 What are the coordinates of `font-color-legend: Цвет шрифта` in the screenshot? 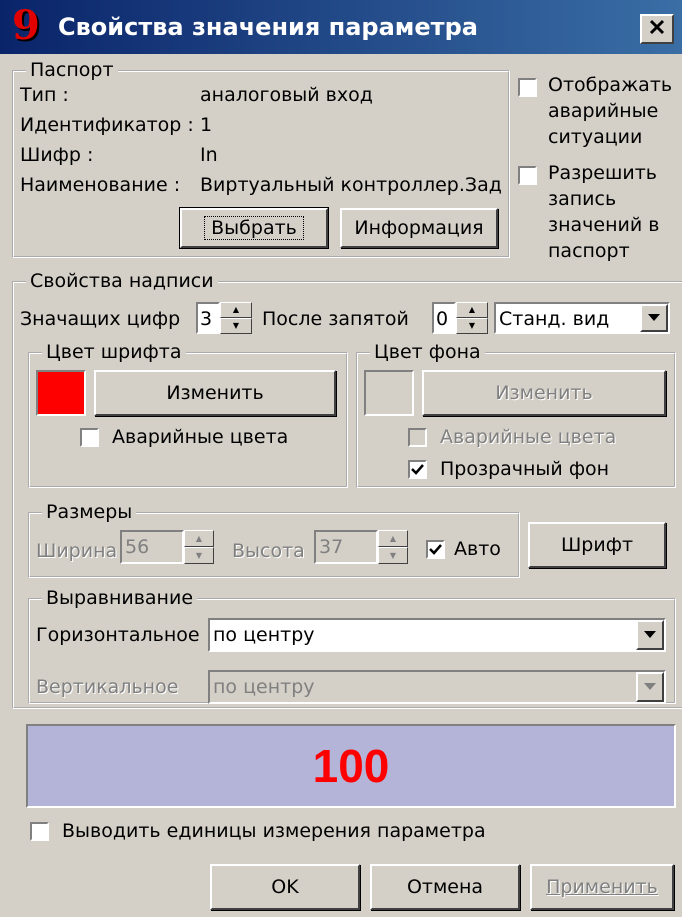 It's located at (114, 352).